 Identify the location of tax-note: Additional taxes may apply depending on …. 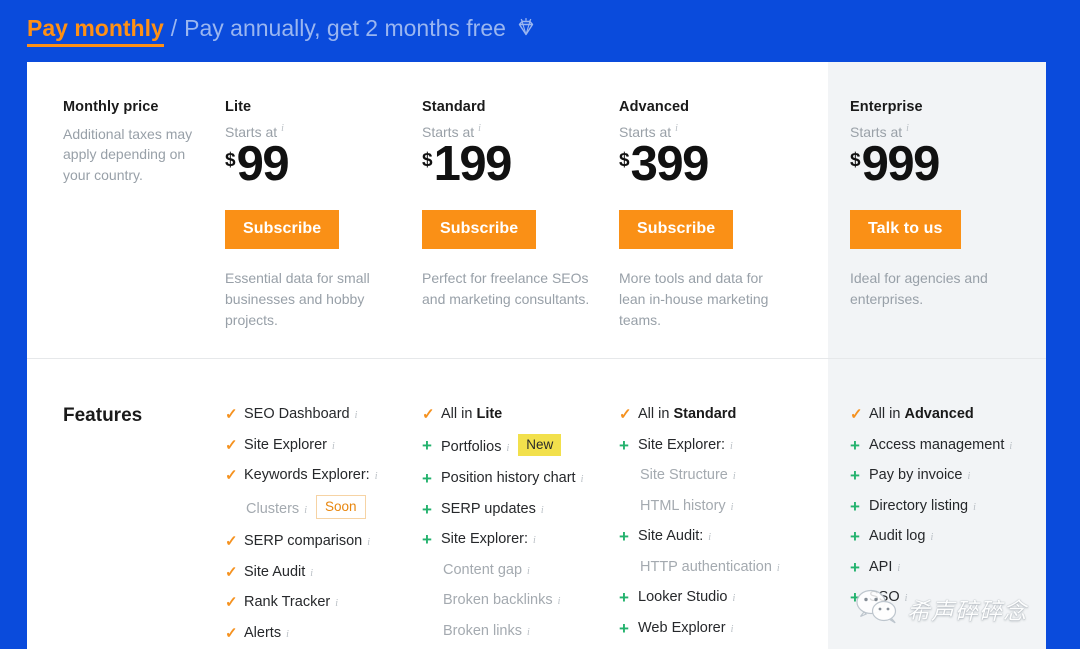
(128, 154).